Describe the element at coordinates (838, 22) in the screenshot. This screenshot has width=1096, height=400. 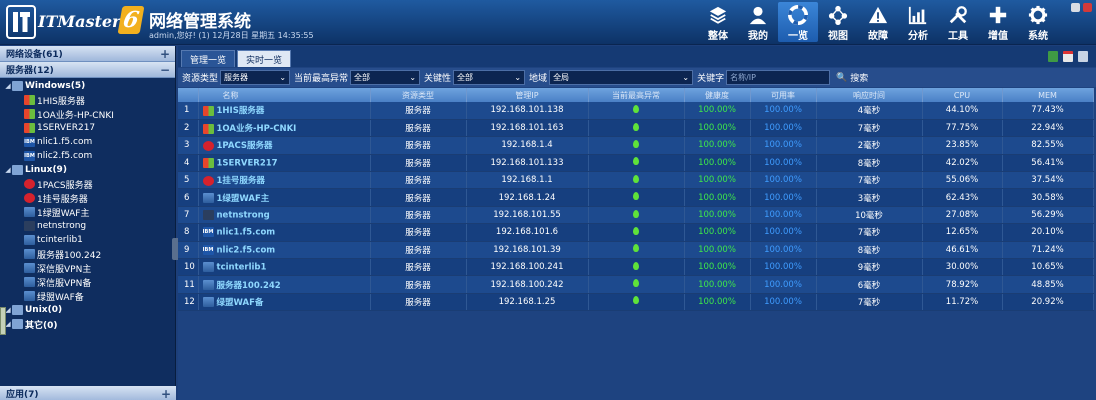
I see `nav-view: 视图` at that location.